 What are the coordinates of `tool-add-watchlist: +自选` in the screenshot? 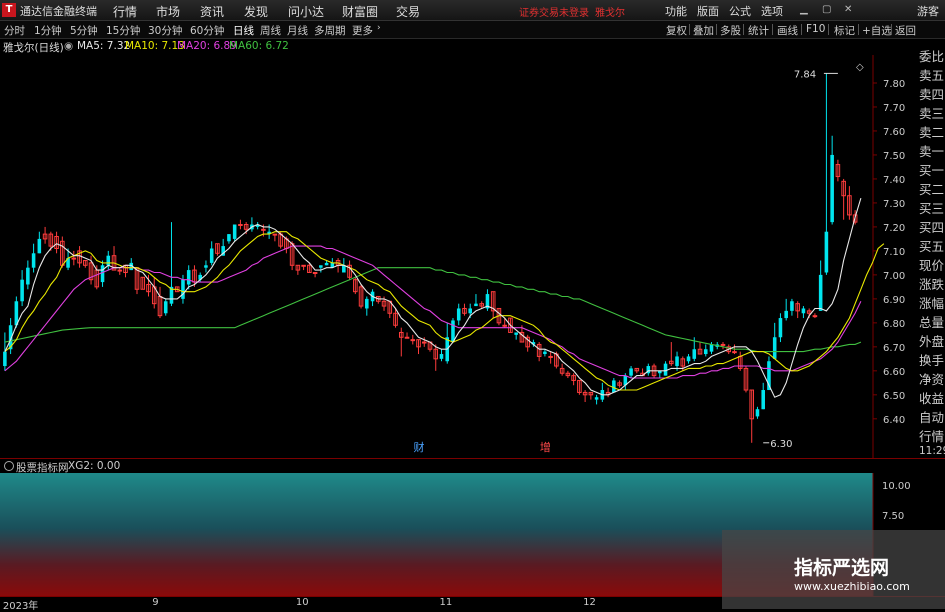 It's located at (877, 30).